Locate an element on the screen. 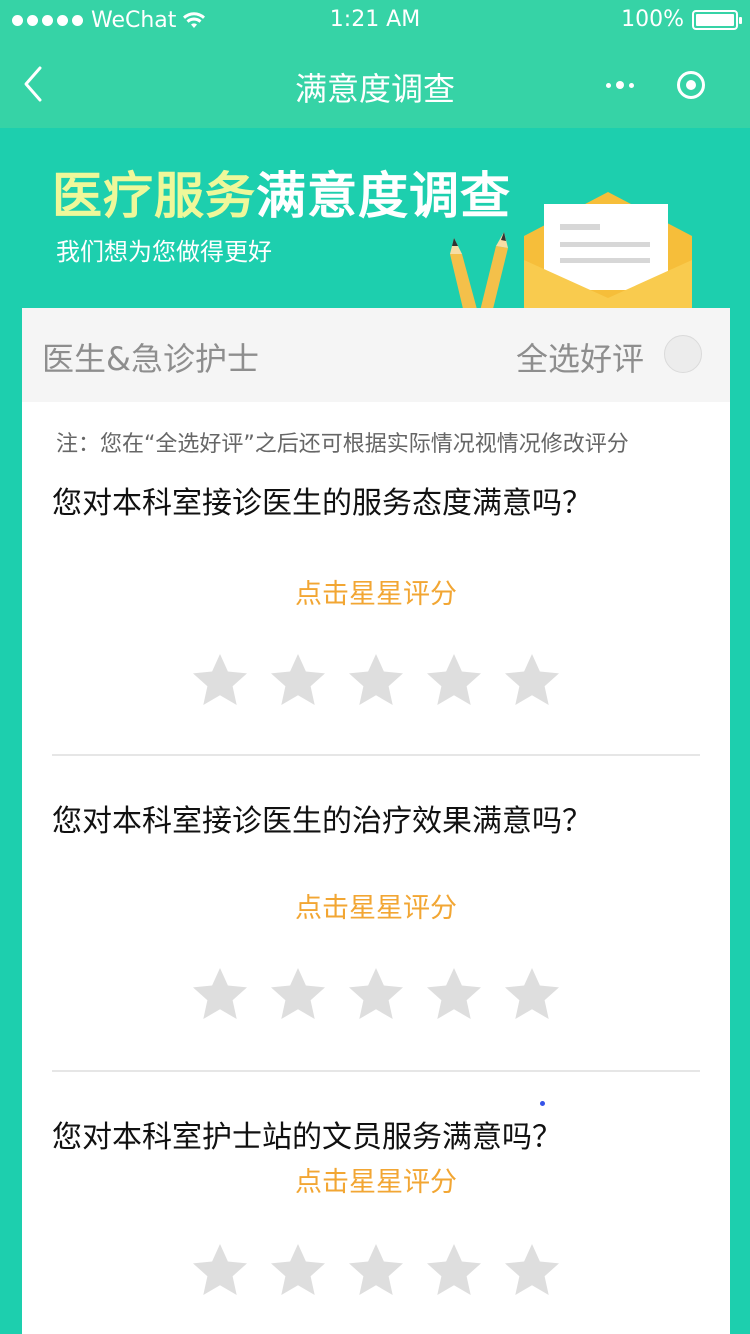 The height and width of the screenshot is (1334, 750). status-right: 100% is located at coordinates (681, 19).